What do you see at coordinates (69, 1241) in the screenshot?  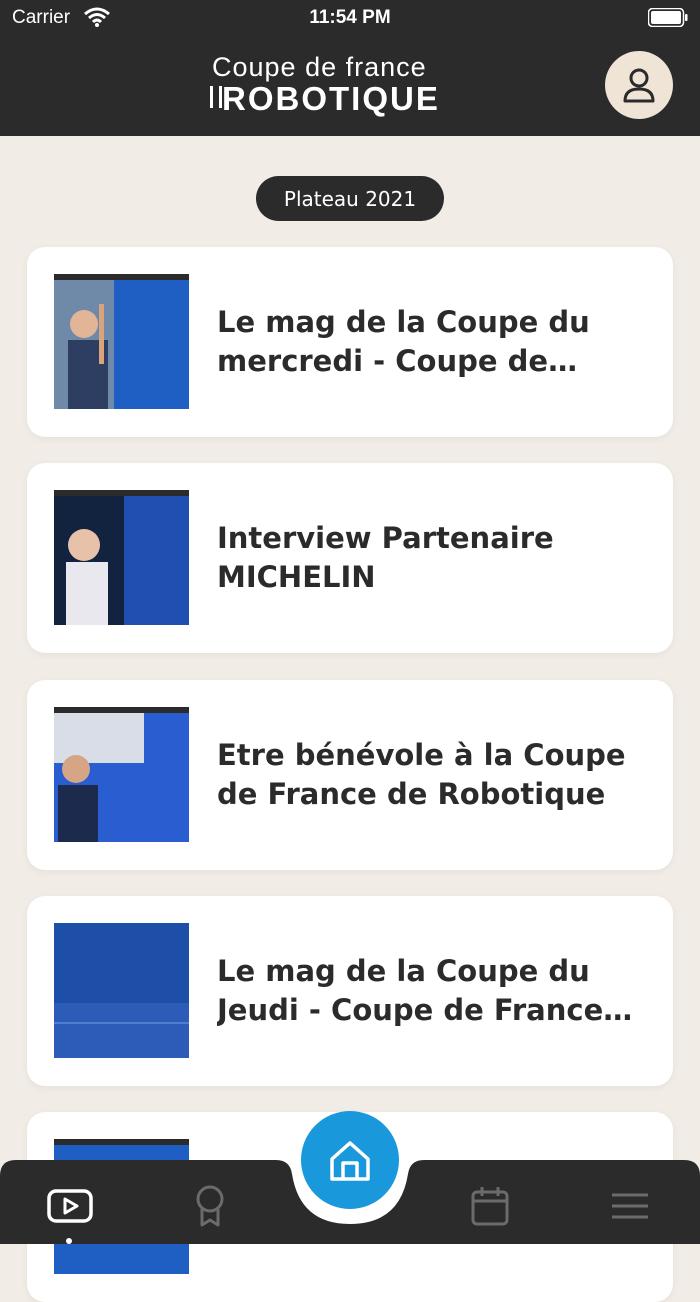 I see `active-tab-indicator` at bounding box center [69, 1241].